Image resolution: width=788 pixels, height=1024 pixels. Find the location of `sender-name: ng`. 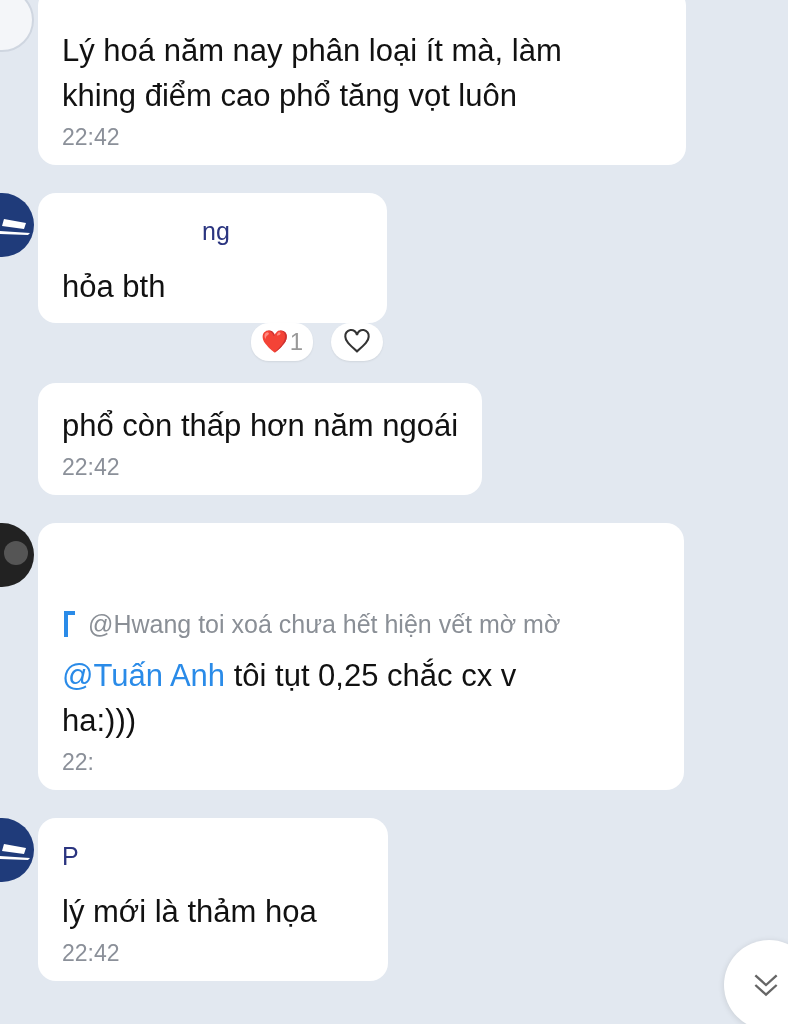

sender-name: ng is located at coordinates (216, 231).